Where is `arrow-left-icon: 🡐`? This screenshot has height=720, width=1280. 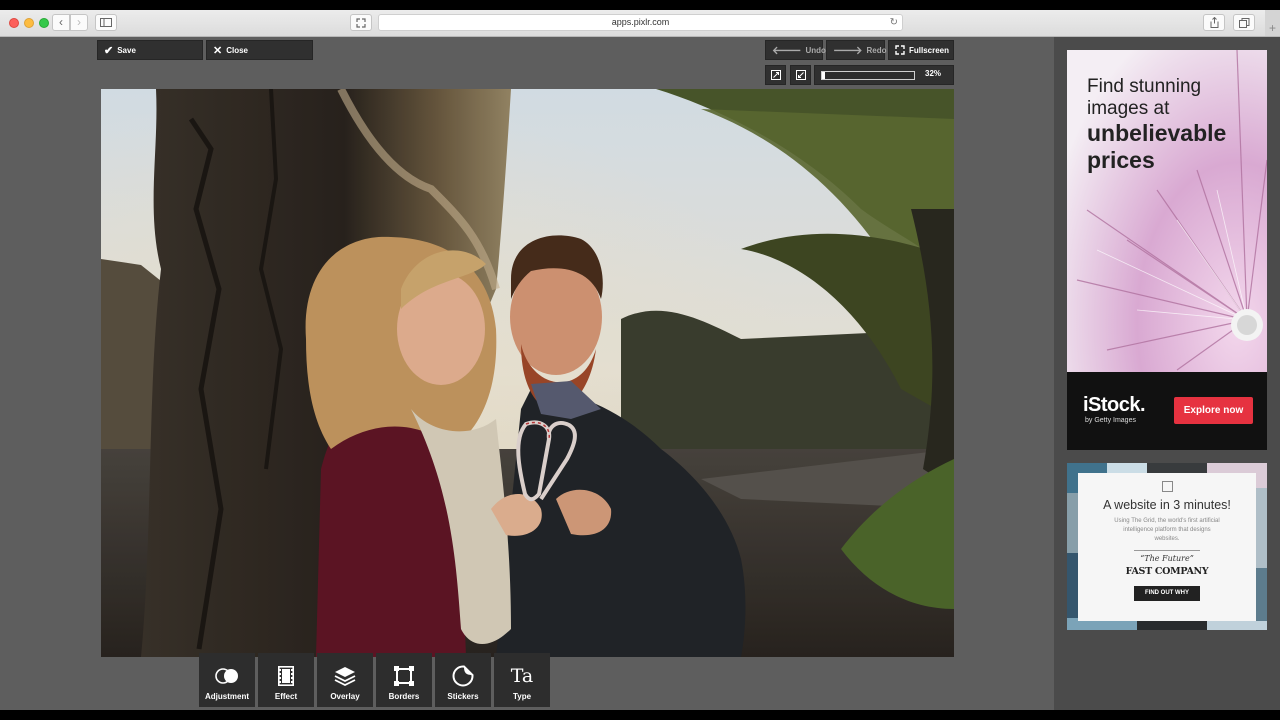 arrow-left-icon: 🡐 is located at coordinates (787, 51).